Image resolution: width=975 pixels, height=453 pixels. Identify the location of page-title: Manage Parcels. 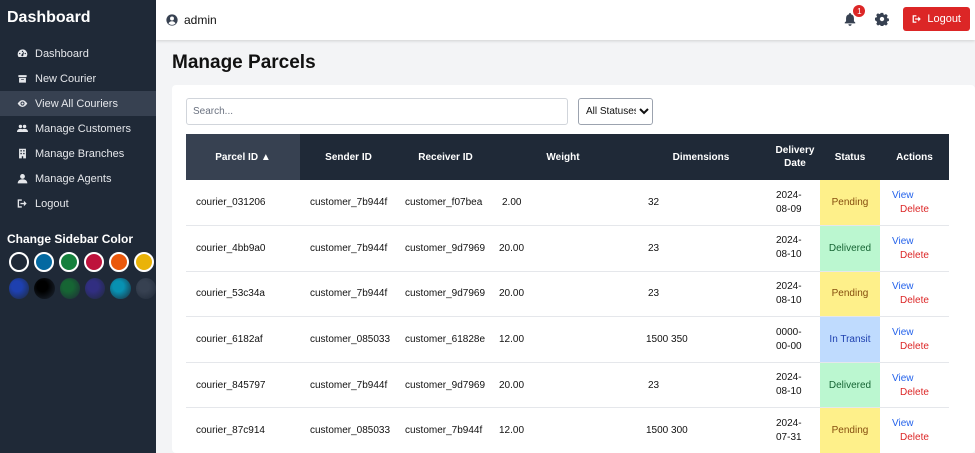
(244, 62).